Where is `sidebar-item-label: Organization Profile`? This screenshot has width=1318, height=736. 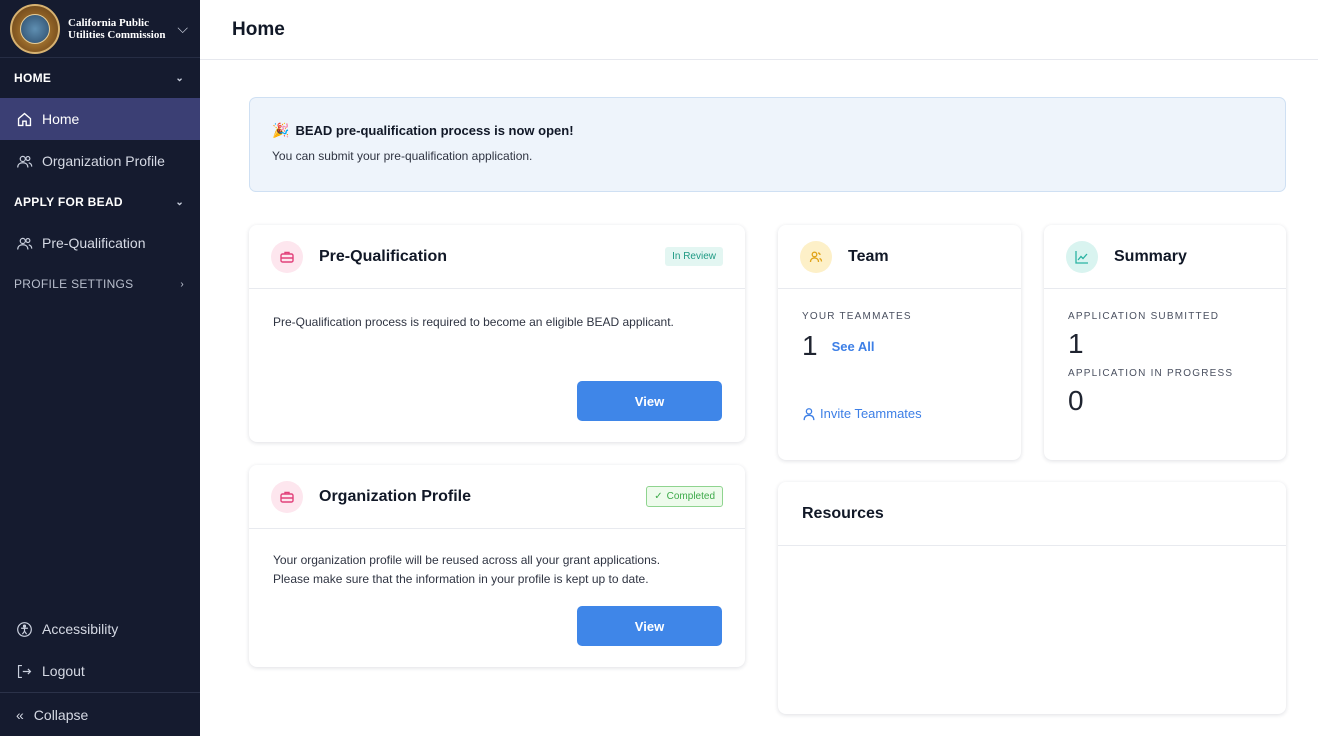
sidebar-item-label: Organization Profile is located at coordinates (103, 161).